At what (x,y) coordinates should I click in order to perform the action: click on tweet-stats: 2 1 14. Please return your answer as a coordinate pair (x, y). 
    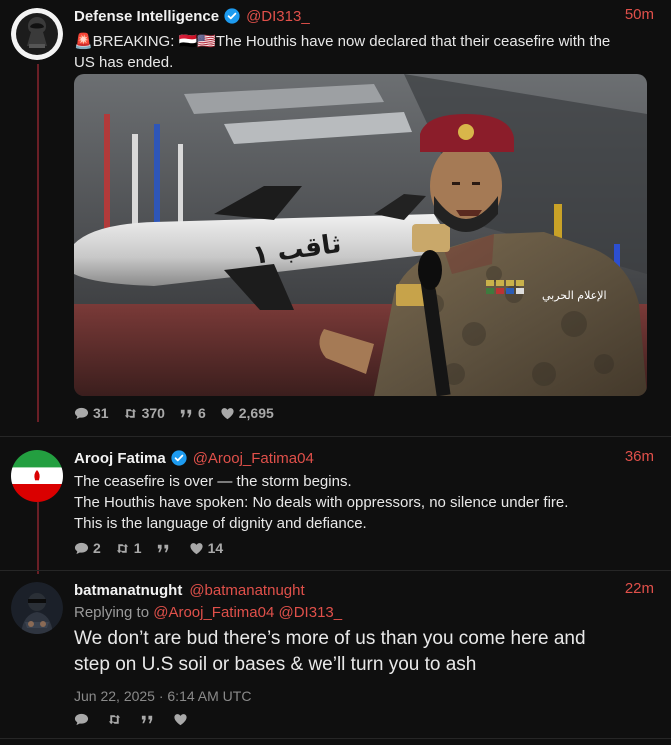
    Looking at the image, I should click on (155, 548).